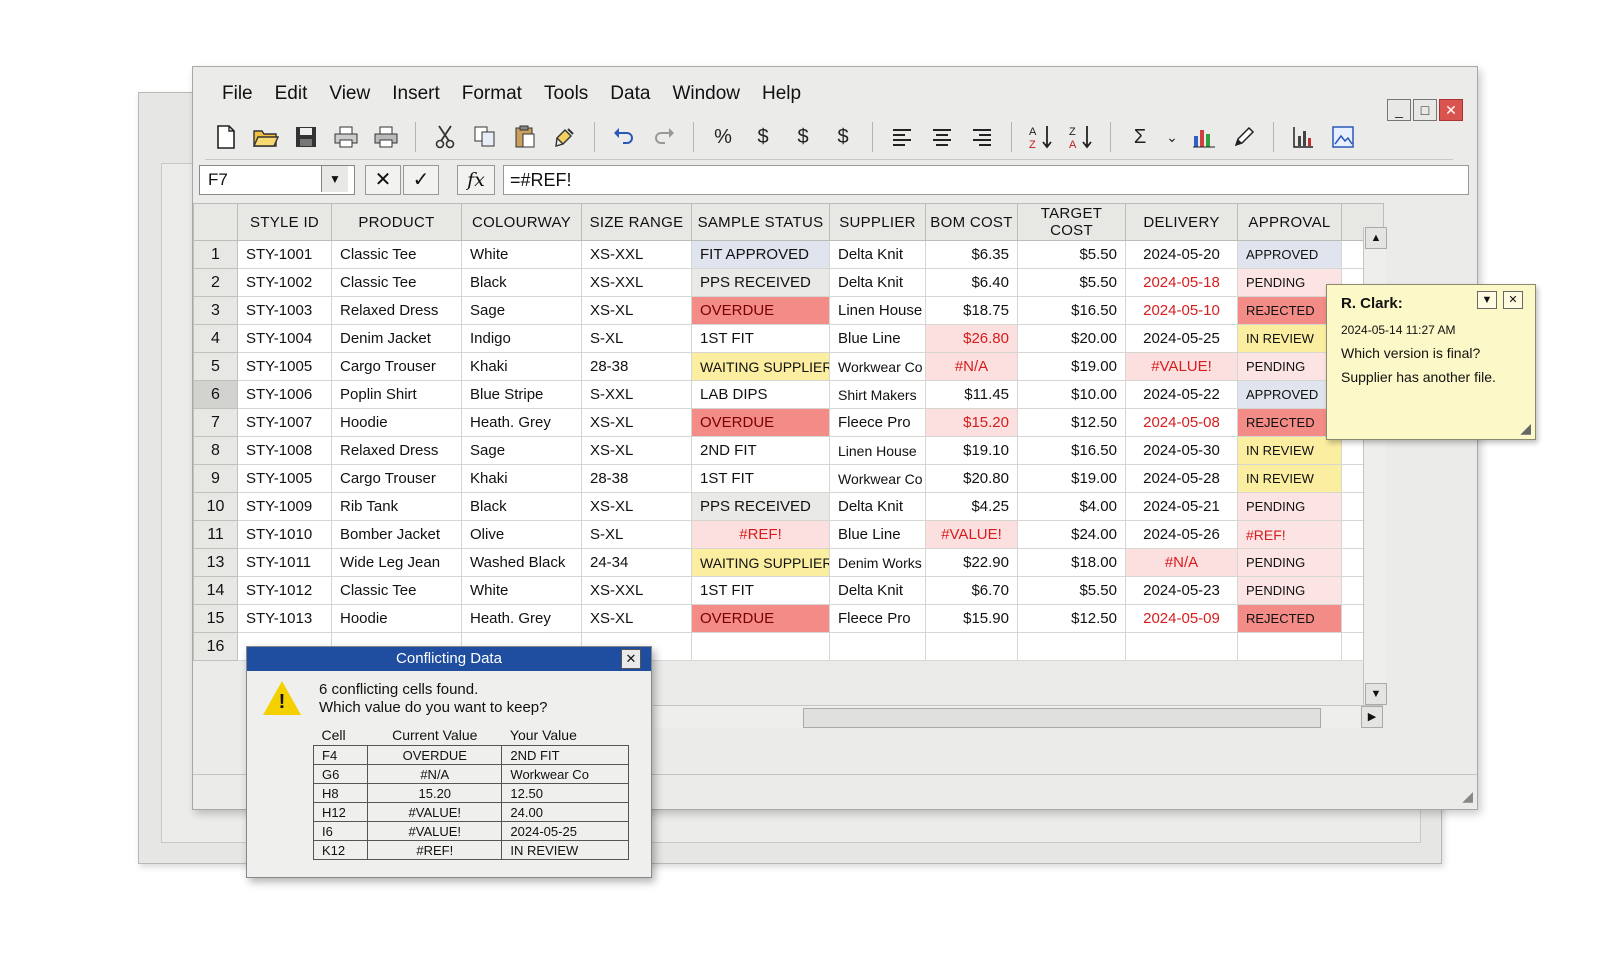 The width and height of the screenshot is (1612, 976). Describe the element at coordinates (284, 254) in the screenshot. I see `cell-style-id: STY-1001` at that location.